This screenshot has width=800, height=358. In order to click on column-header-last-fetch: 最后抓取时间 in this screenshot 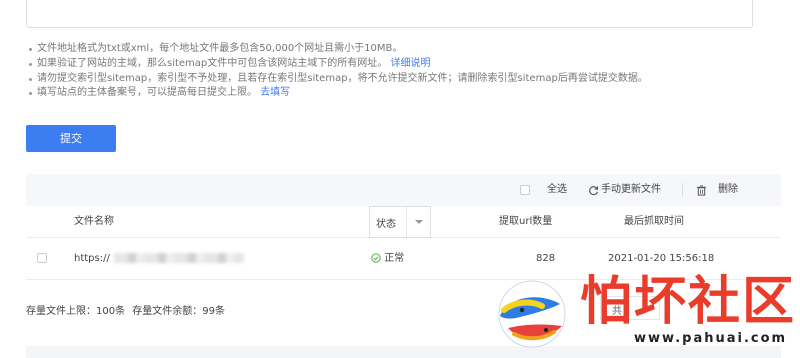, I will do `click(654, 221)`.